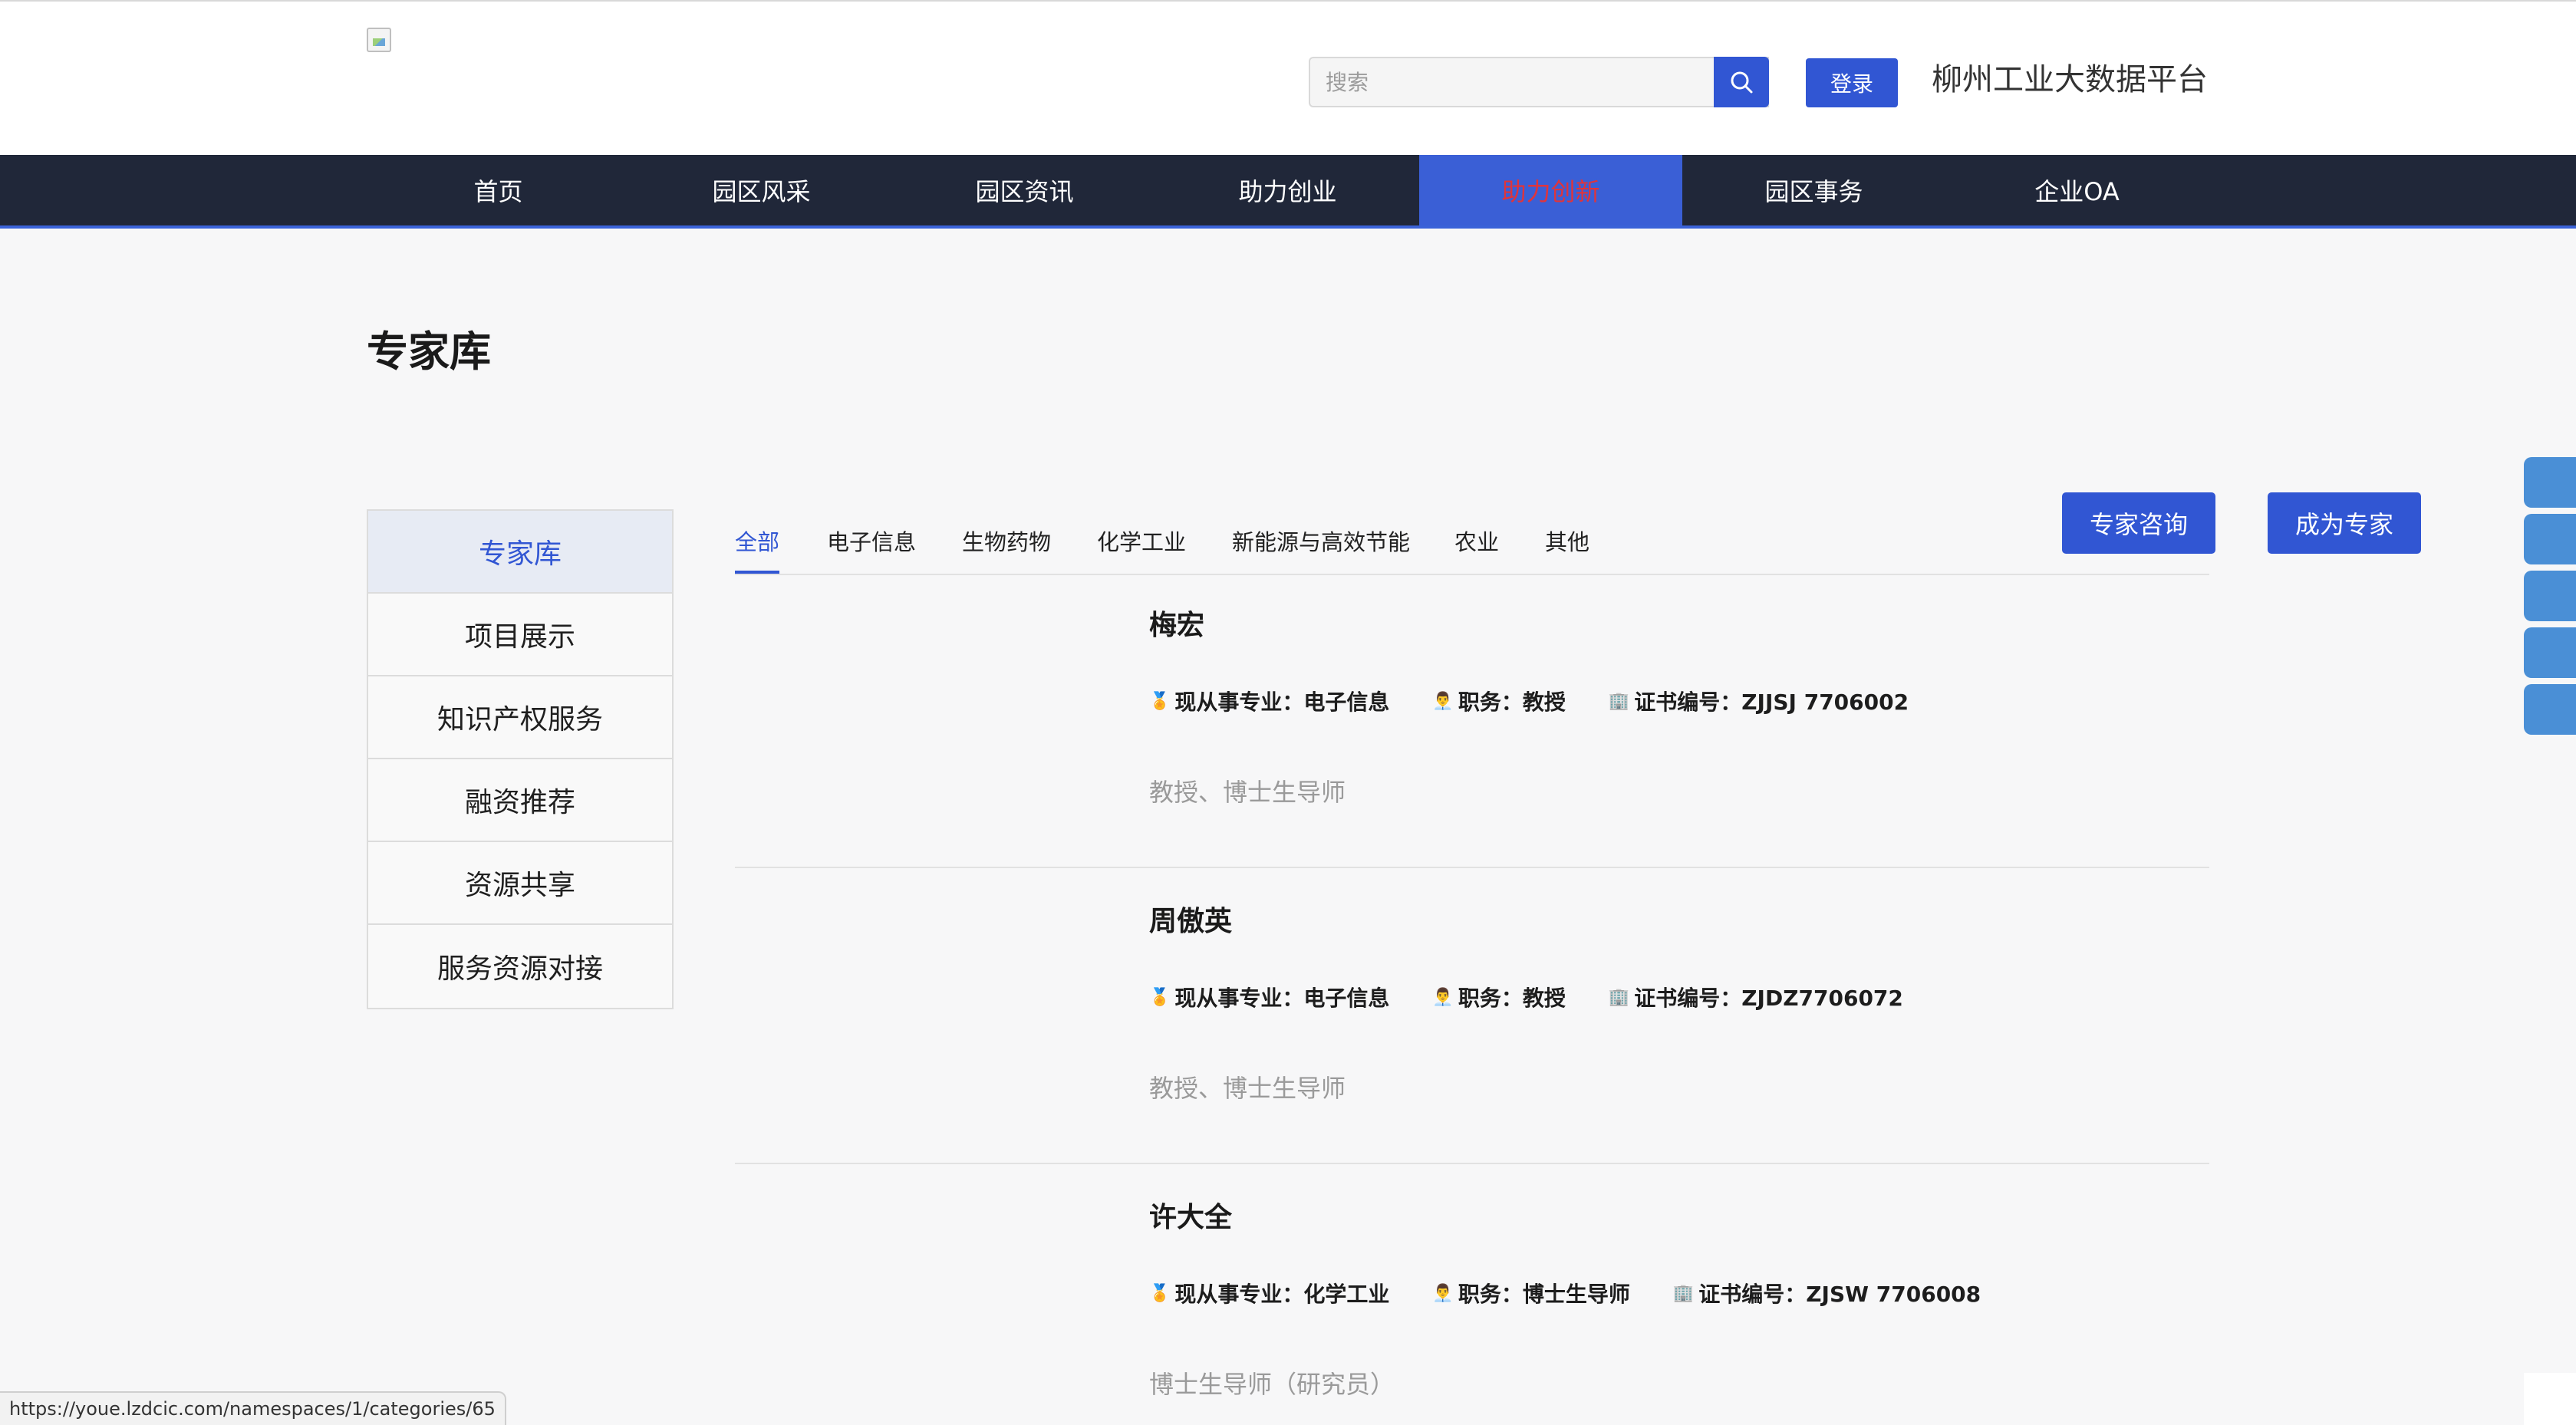 The image size is (2576, 1425). What do you see at coordinates (1190, 919) in the screenshot?
I see `expert-name: 周傲英` at bounding box center [1190, 919].